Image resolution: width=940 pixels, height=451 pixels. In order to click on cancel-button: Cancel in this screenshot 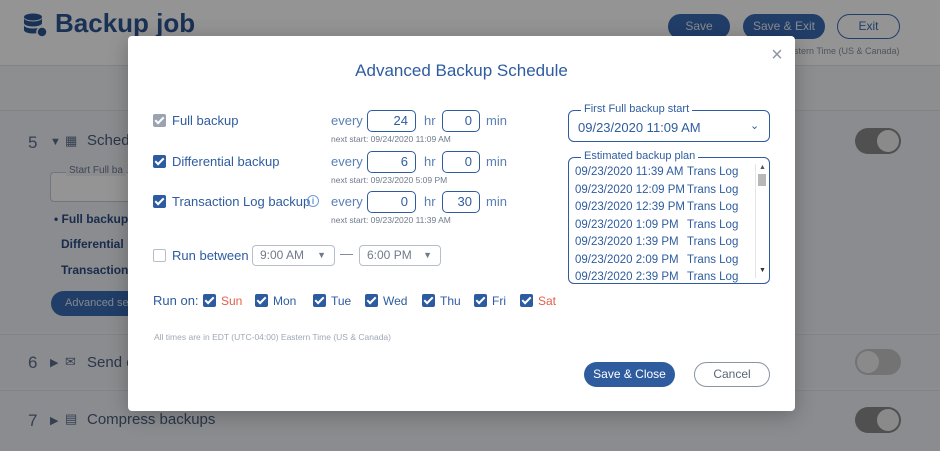, I will do `click(732, 374)`.